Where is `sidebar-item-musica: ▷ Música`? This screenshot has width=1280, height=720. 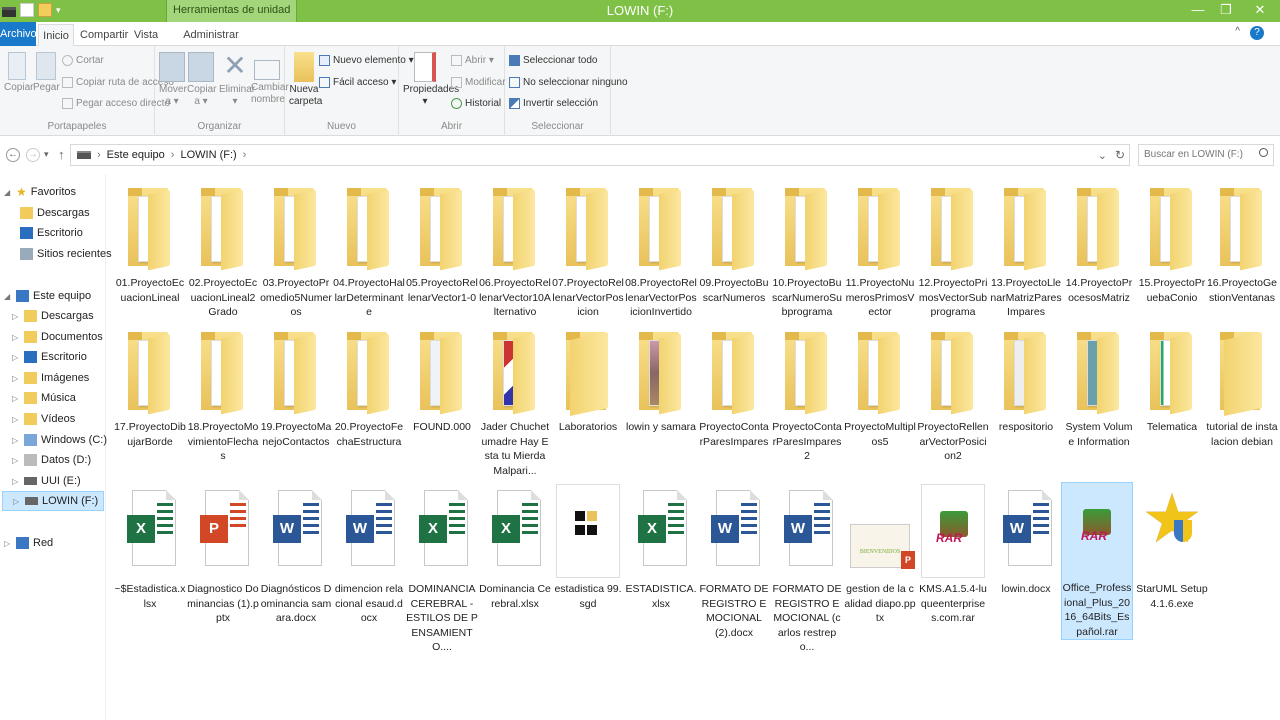
sidebar-item-musica: ▷ Música is located at coordinates (44, 398).